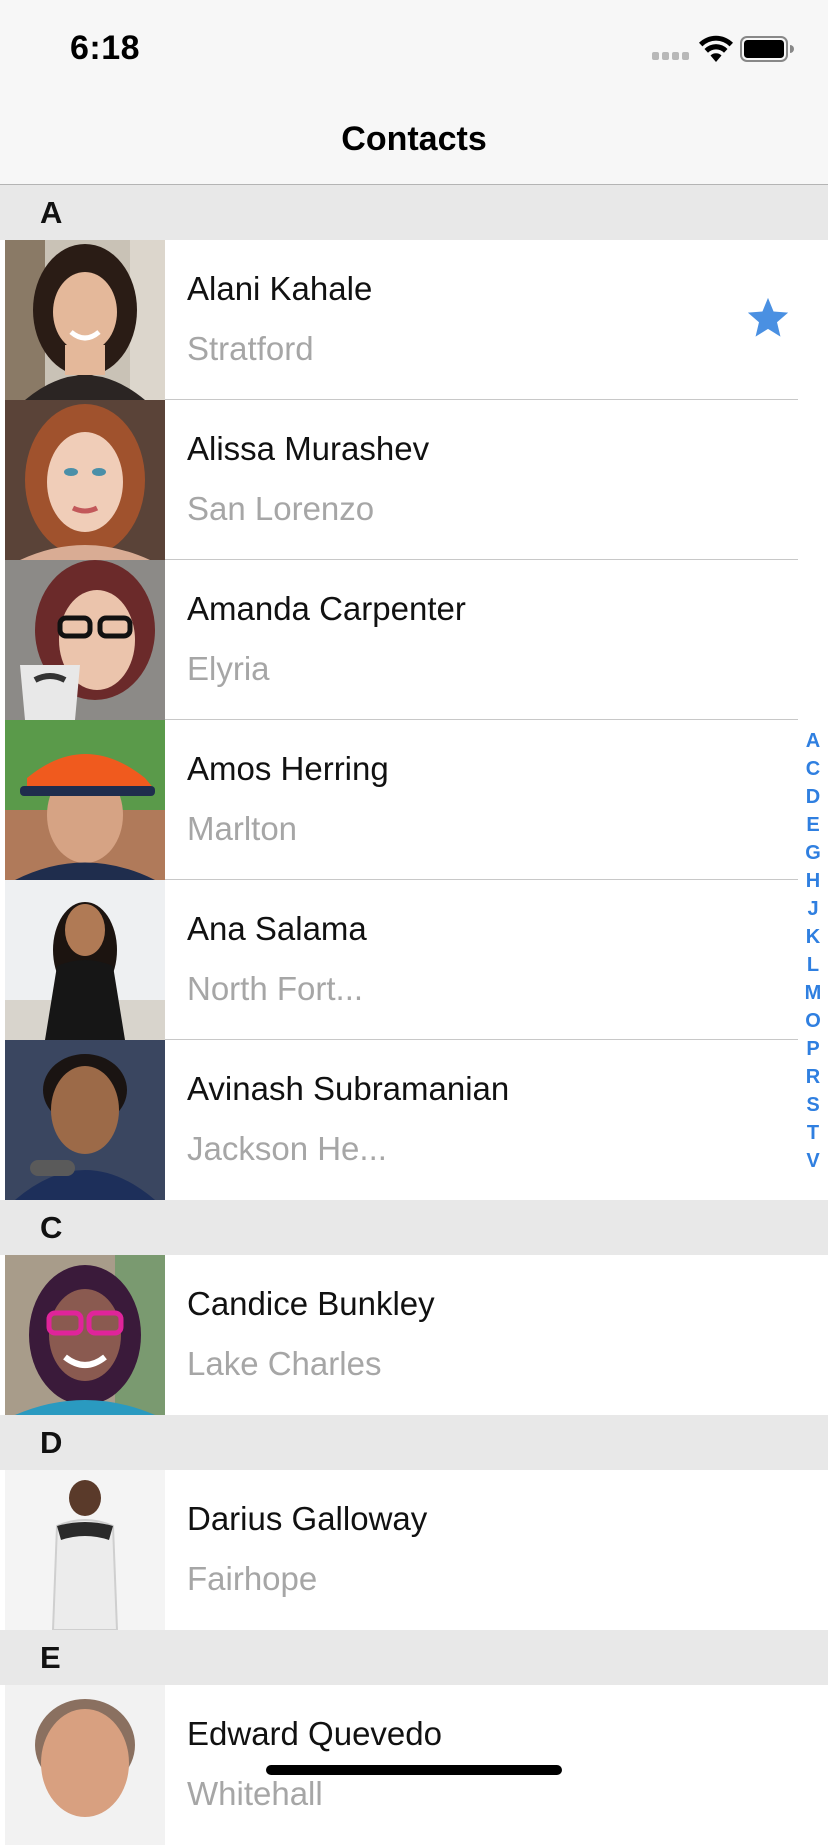 The width and height of the screenshot is (828, 1845). What do you see at coordinates (813, 1077) in the screenshot?
I see `index-letter-r: R` at bounding box center [813, 1077].